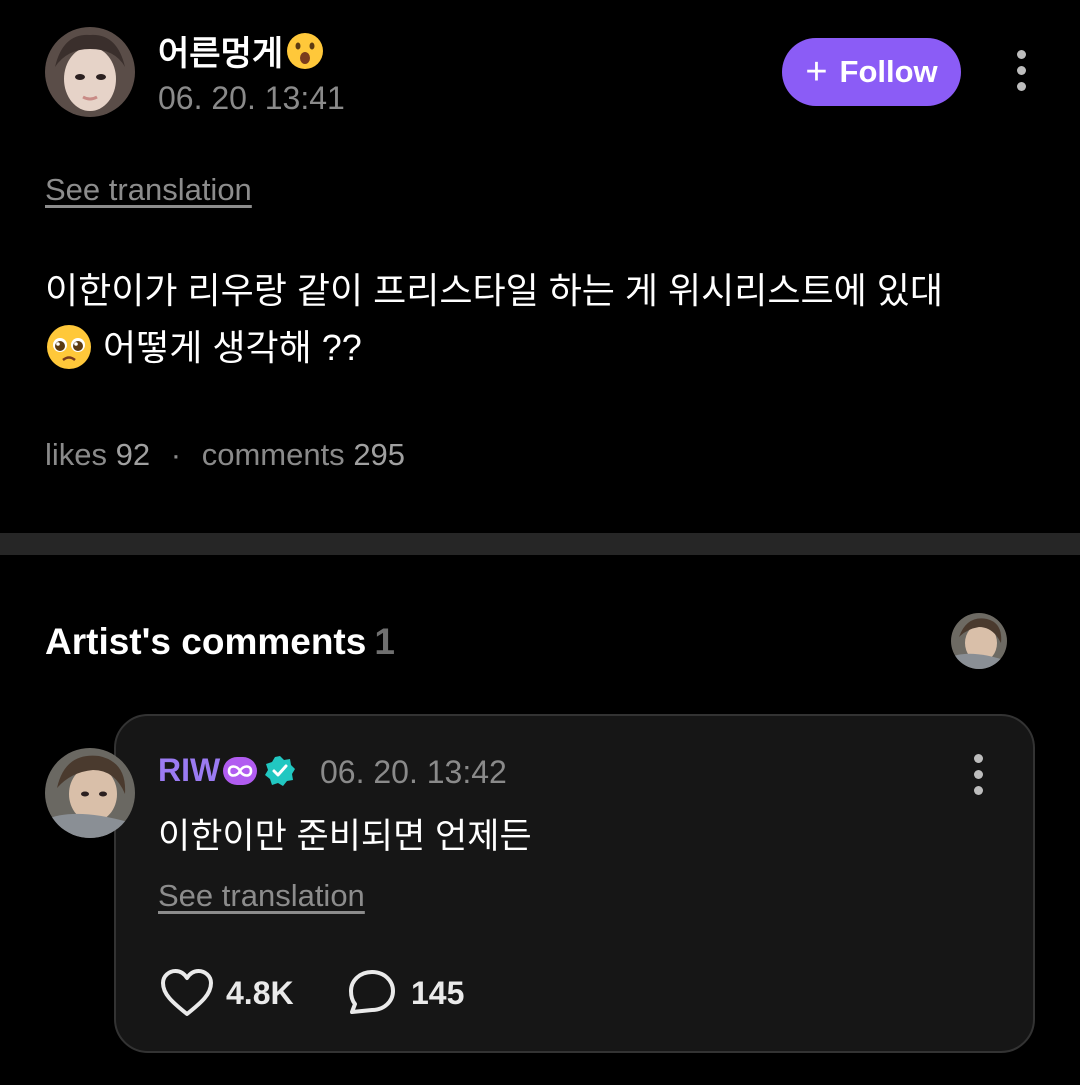 This screenshot has width=1080, height=1085. I want to click on author-avatar, so click(90, 72).